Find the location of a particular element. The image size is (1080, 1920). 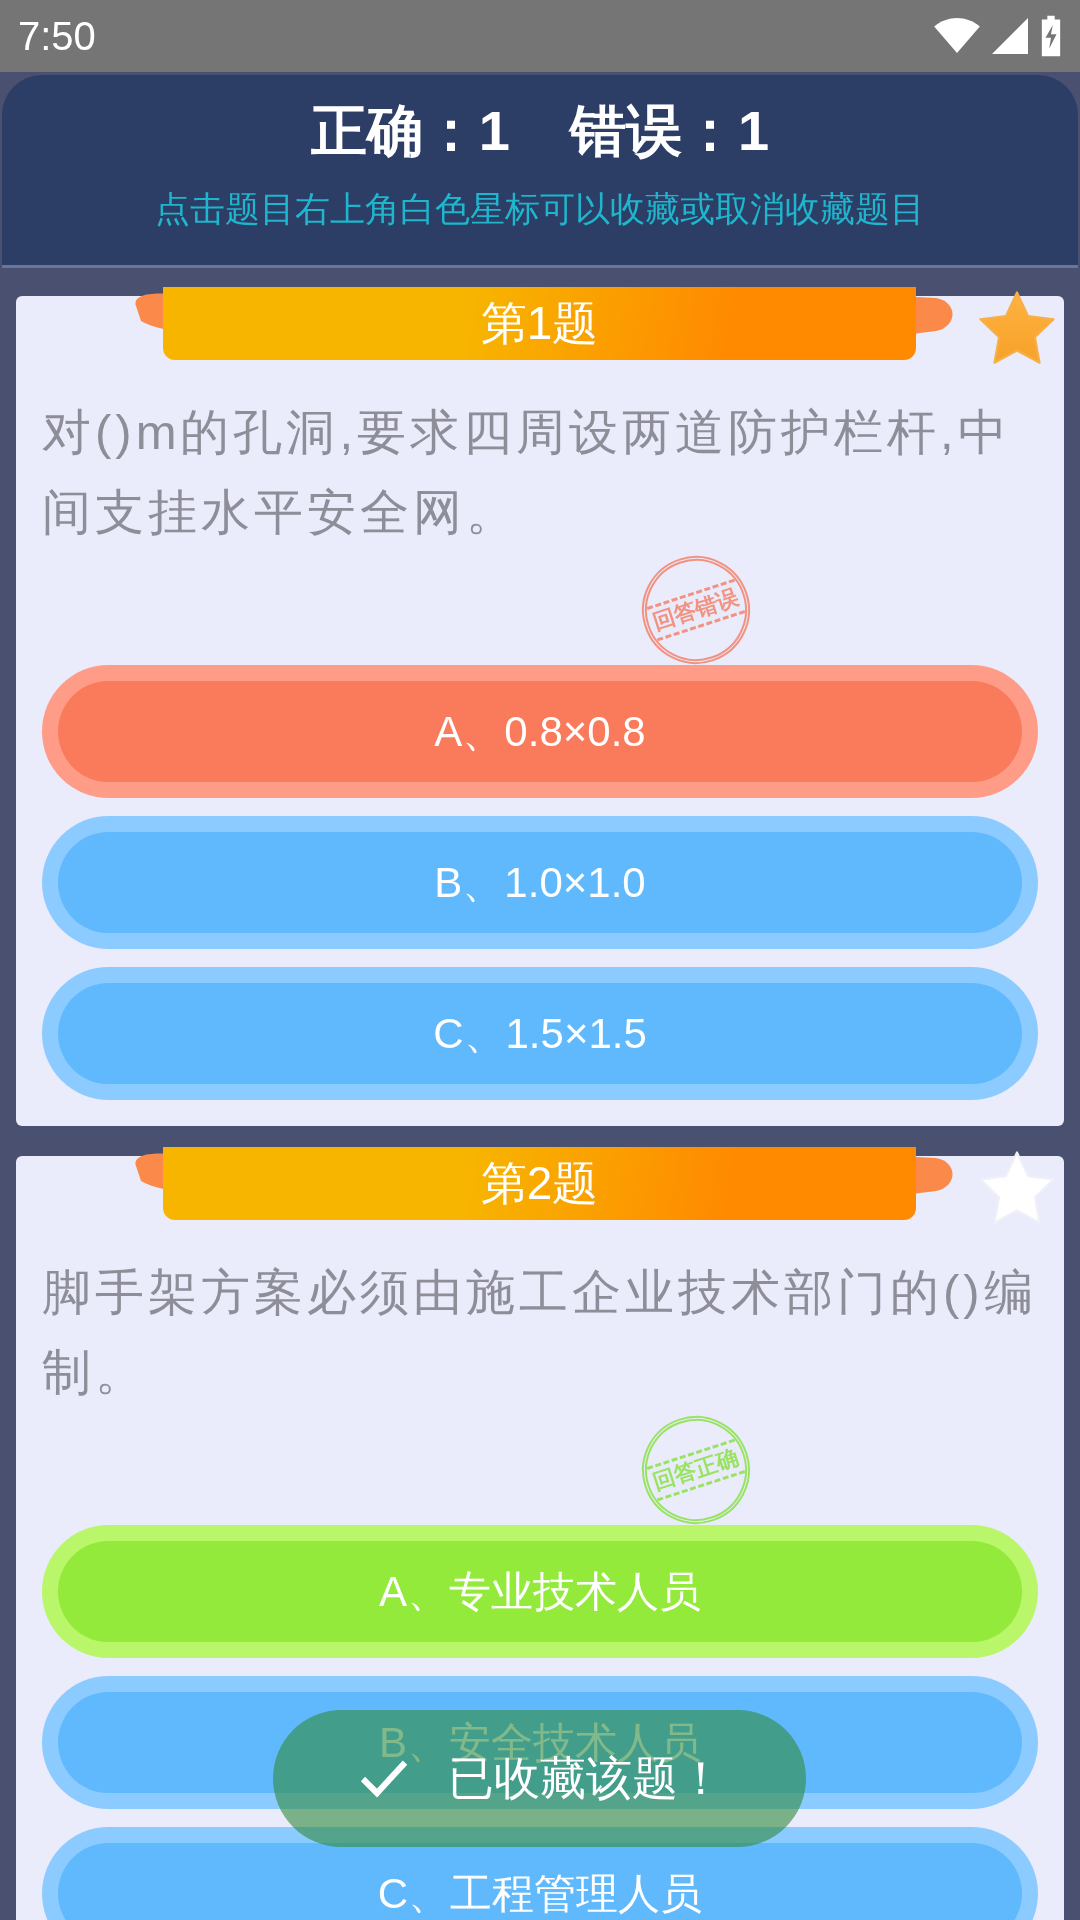

hint-text: 点击题目右上角白色星标可以收藏或取消收藏题目 is located at coordinates (540, 209).